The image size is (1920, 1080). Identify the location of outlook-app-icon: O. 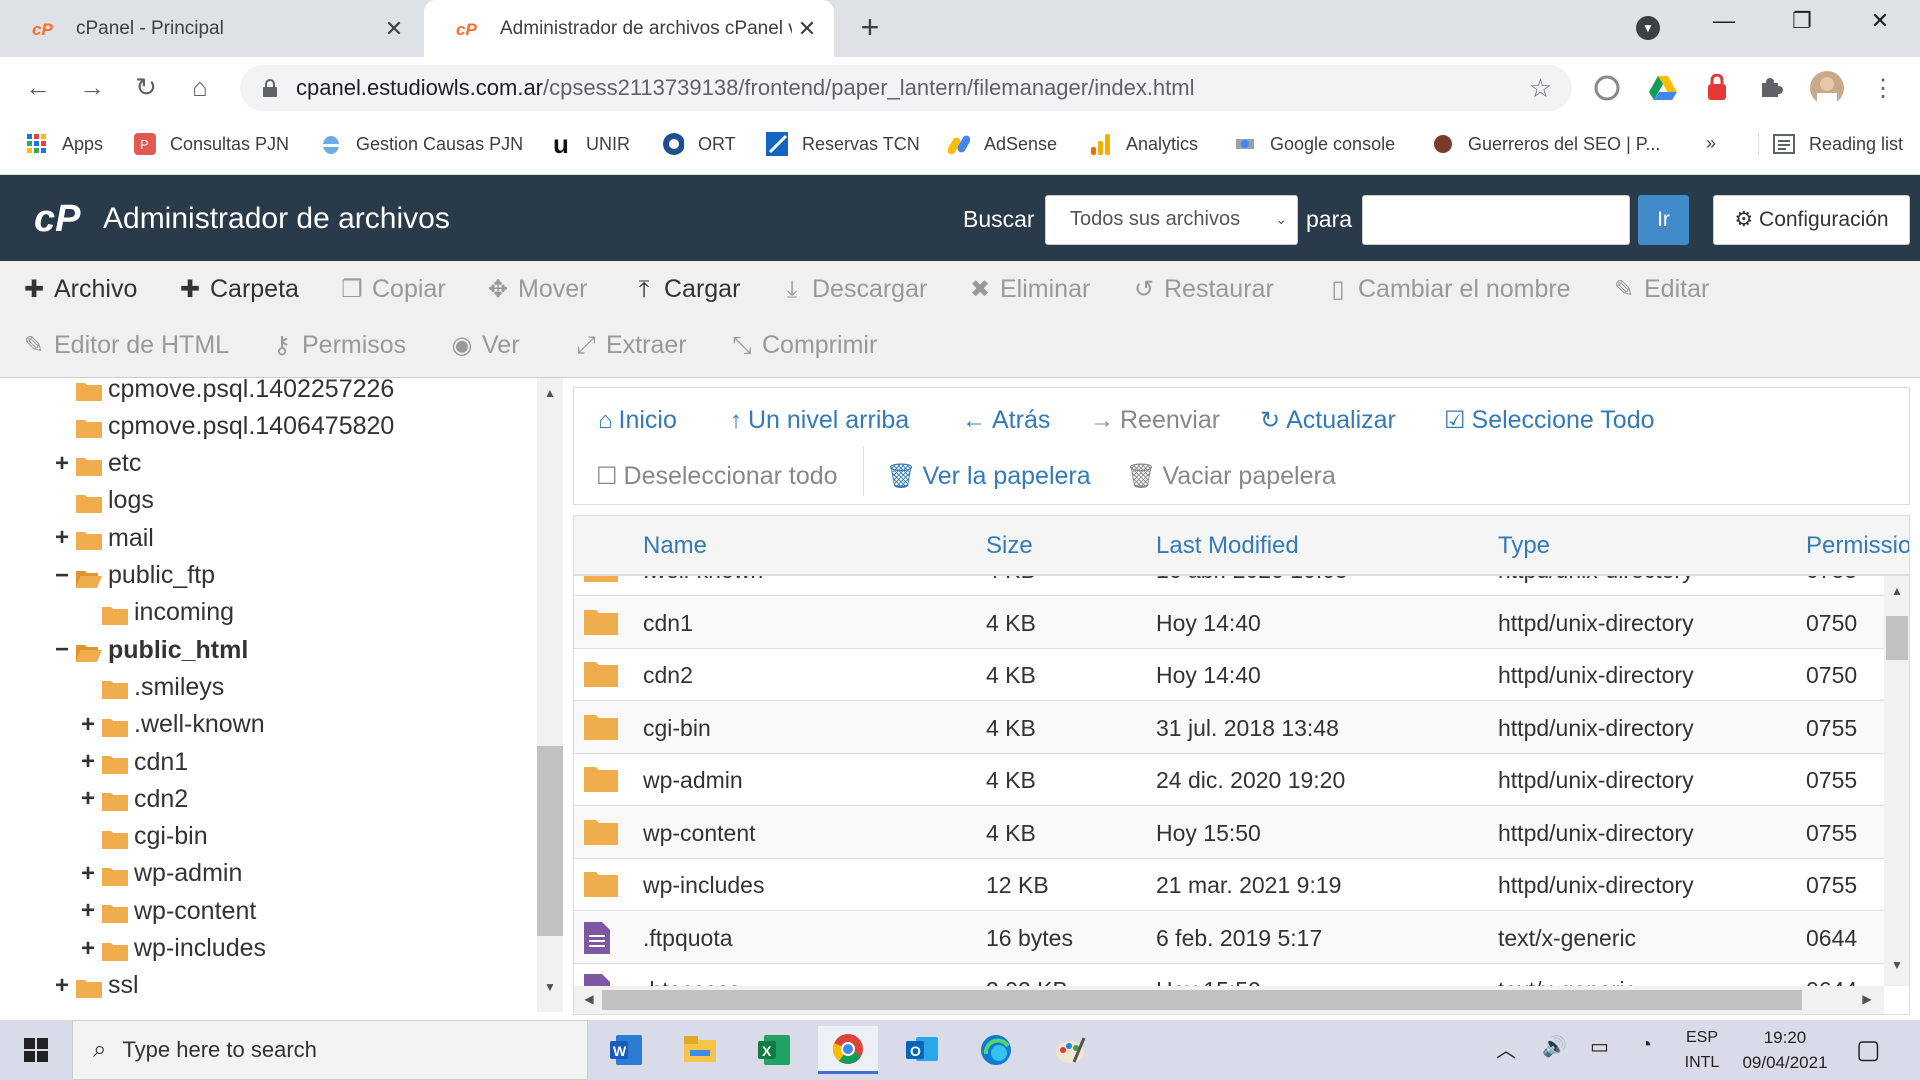
(922, 1050).